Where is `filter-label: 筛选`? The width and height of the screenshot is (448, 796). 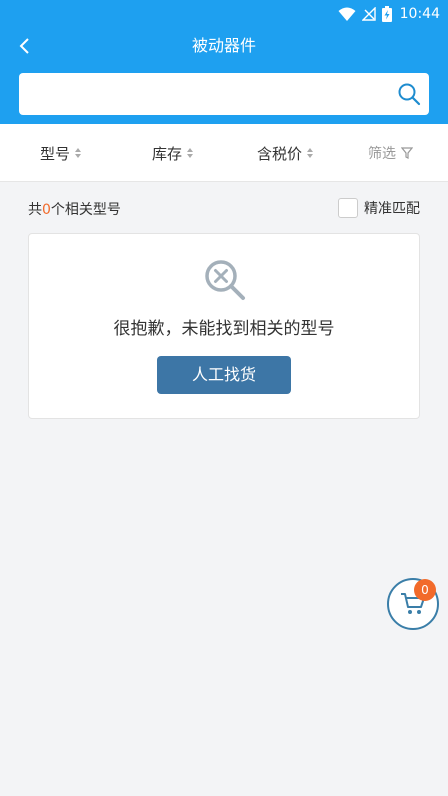 filter-label: 筛选 is located at coordinates (382, 154).